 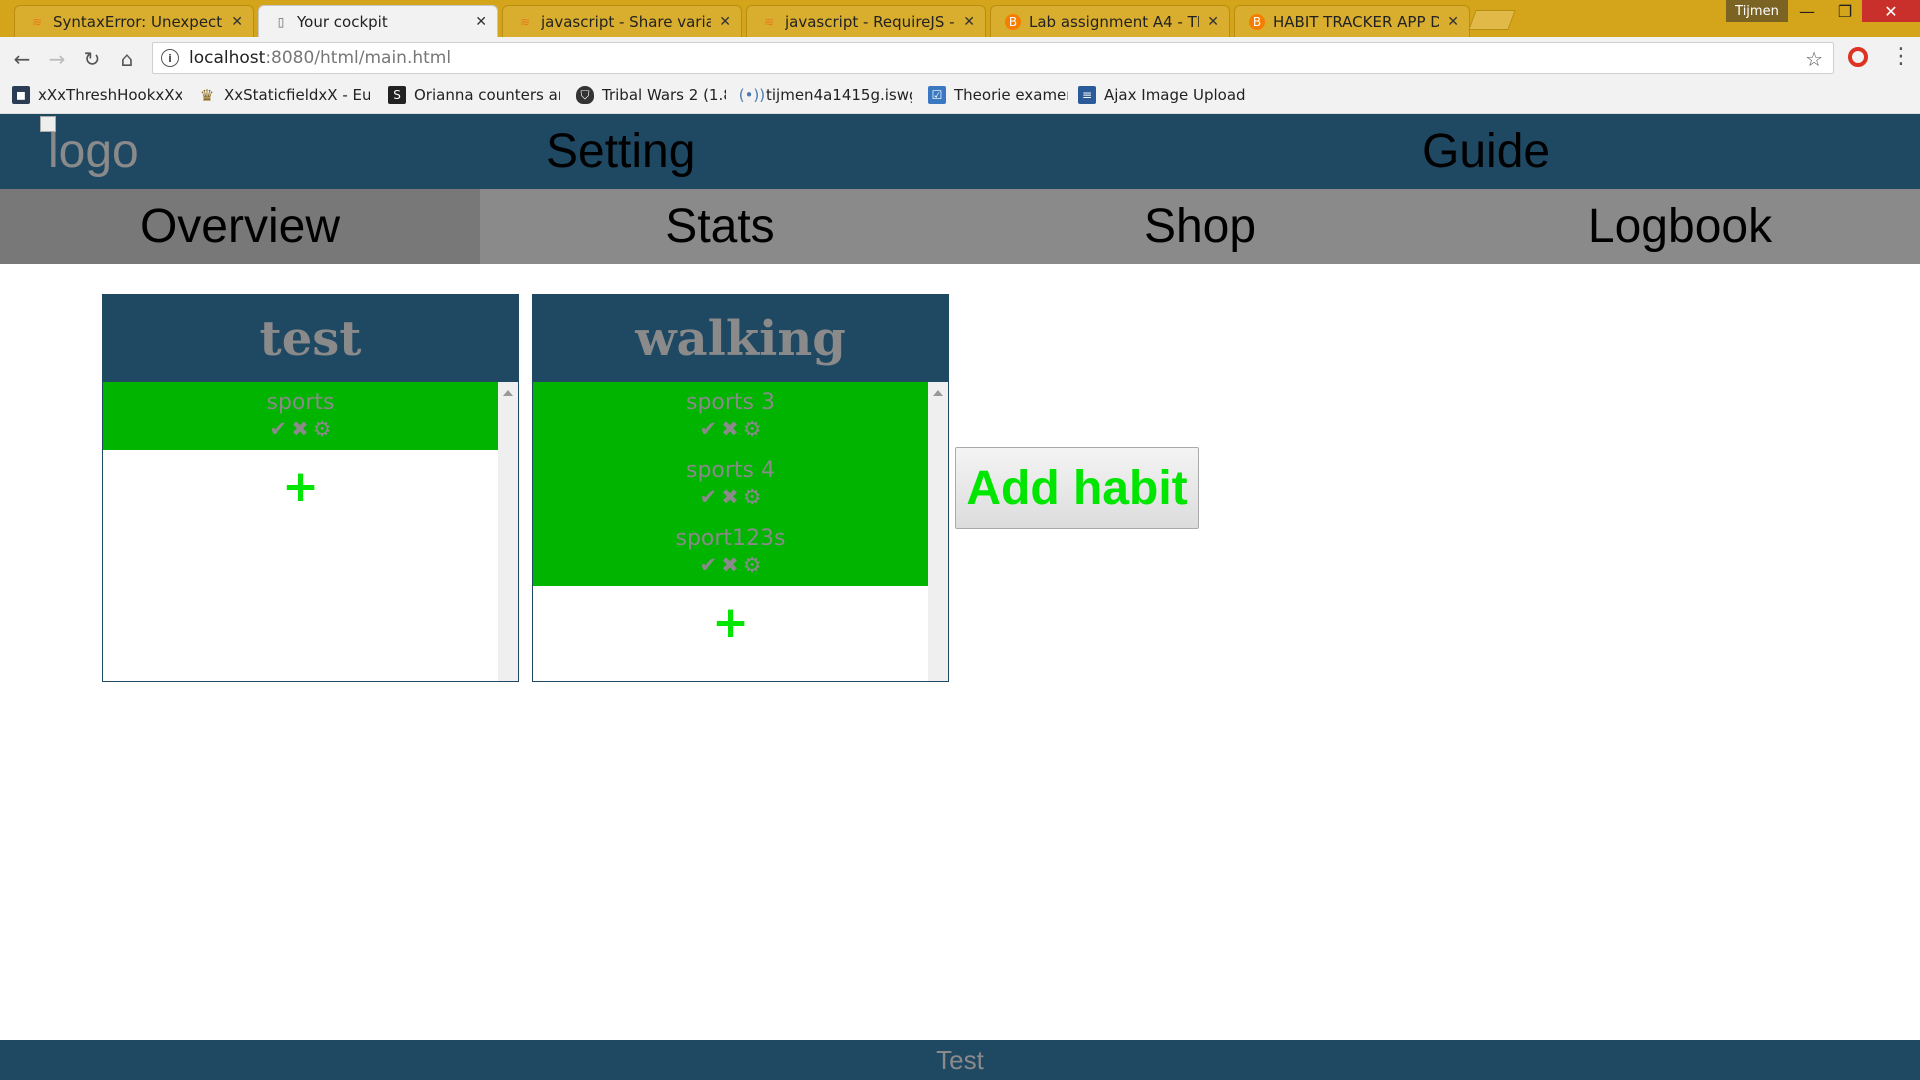 I want to click on info-icon: i, so click(x=170, y=58).